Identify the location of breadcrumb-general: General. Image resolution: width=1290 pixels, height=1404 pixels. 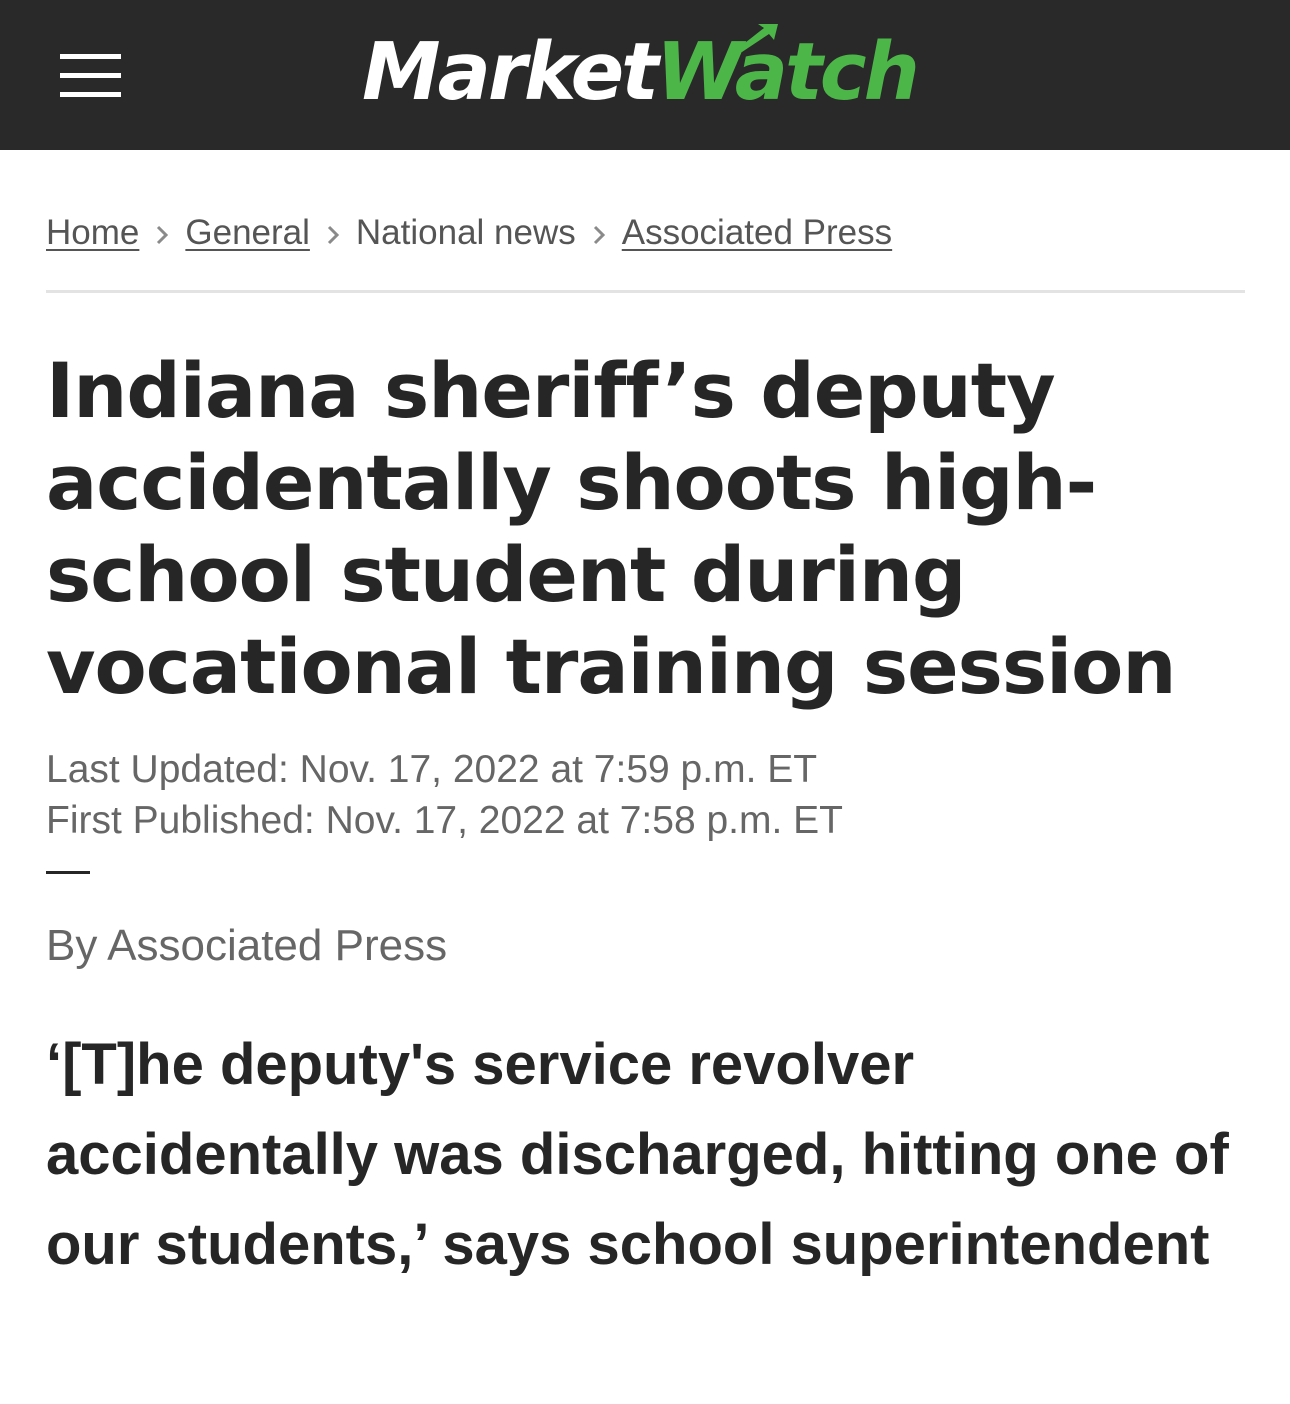
(247, 233).